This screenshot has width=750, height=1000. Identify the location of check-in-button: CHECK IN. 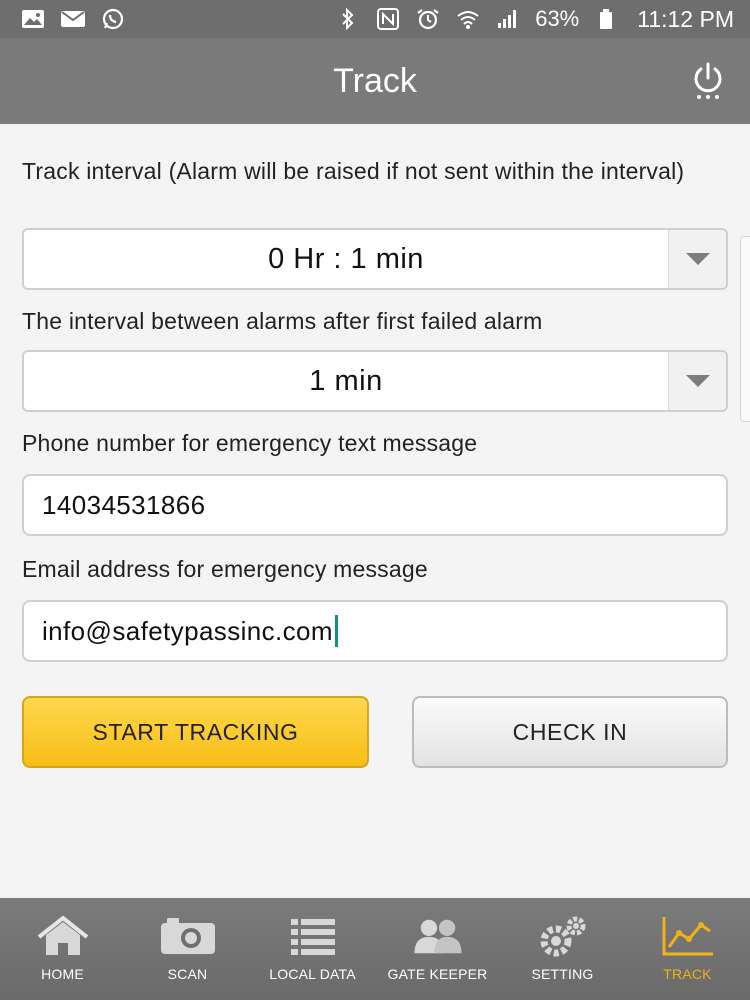
(570, 732).